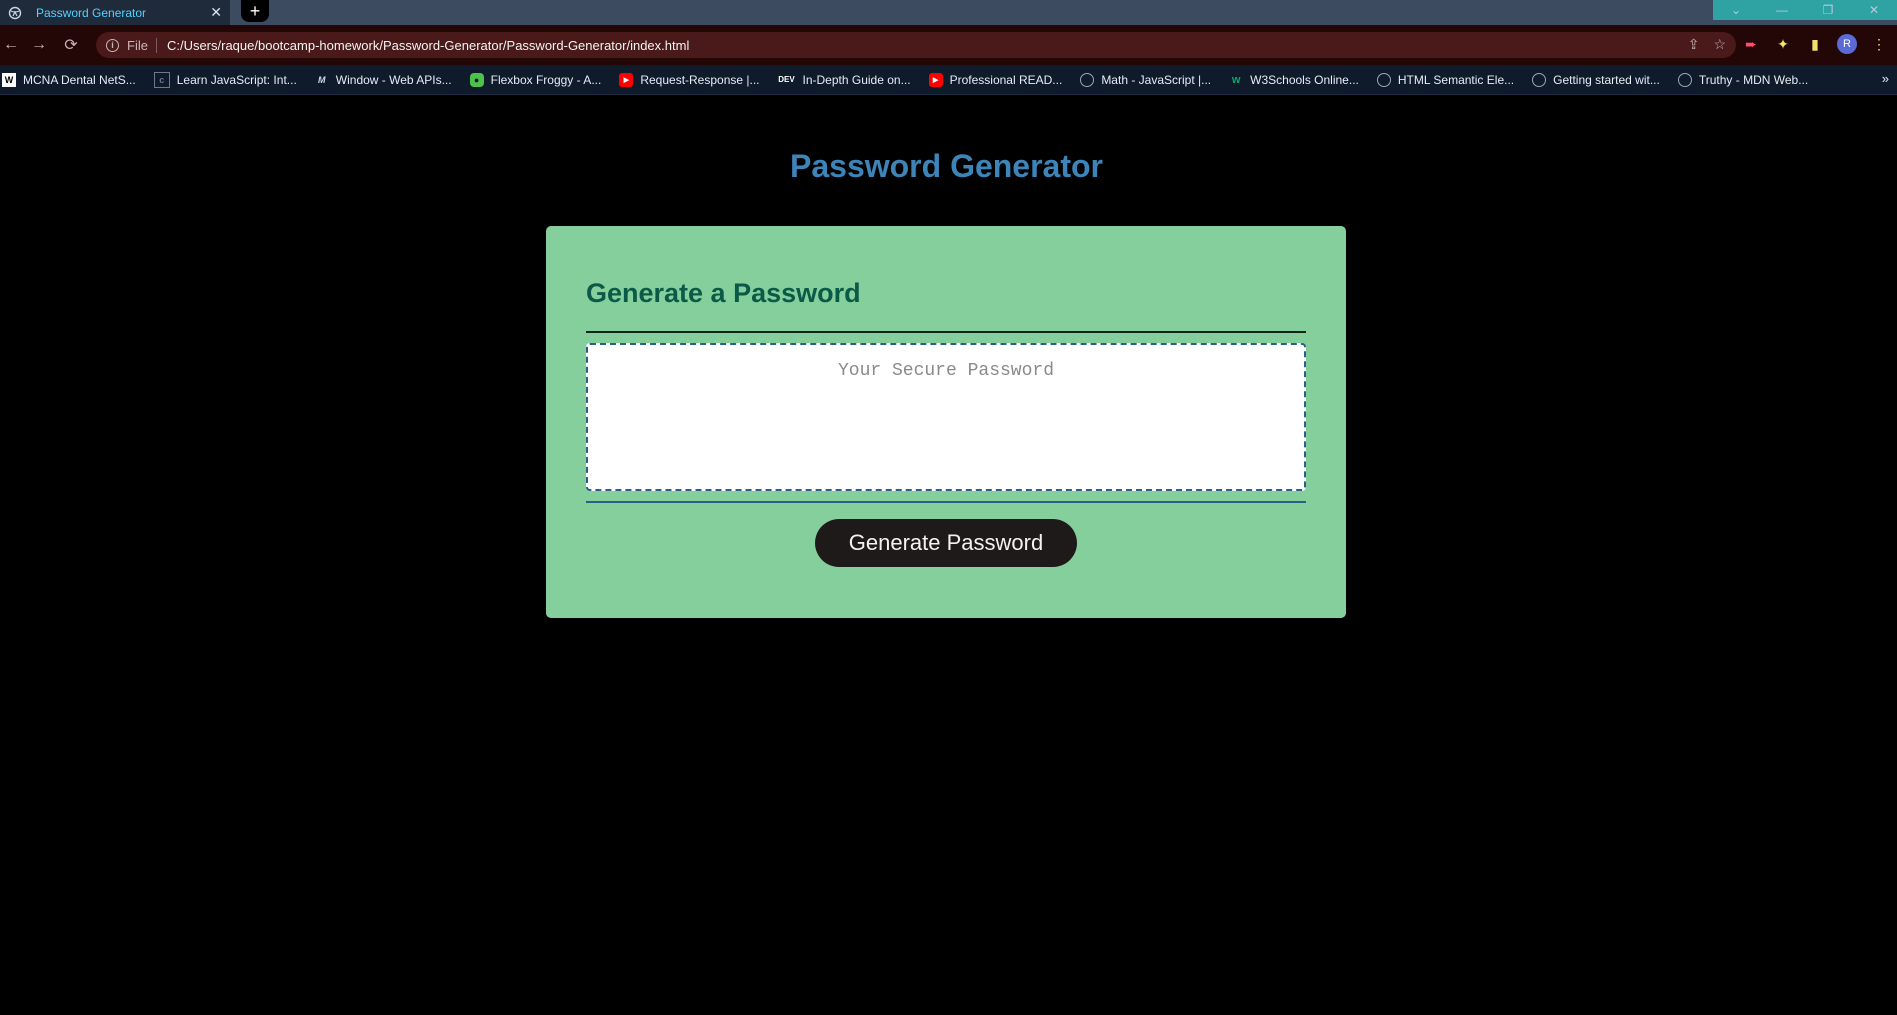  Describe the element at coordinates (946, 543) in the screenshot. I see `generate-password-button: Generate Password` at that location.